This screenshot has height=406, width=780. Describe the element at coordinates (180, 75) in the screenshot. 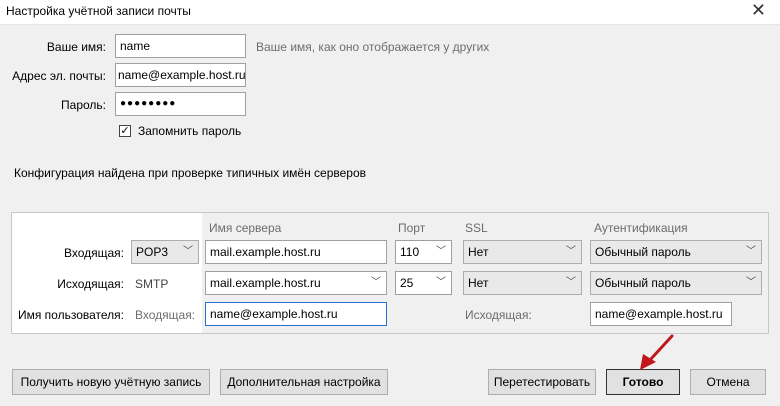

I see `email-input: name@example.host.ru` at that location.